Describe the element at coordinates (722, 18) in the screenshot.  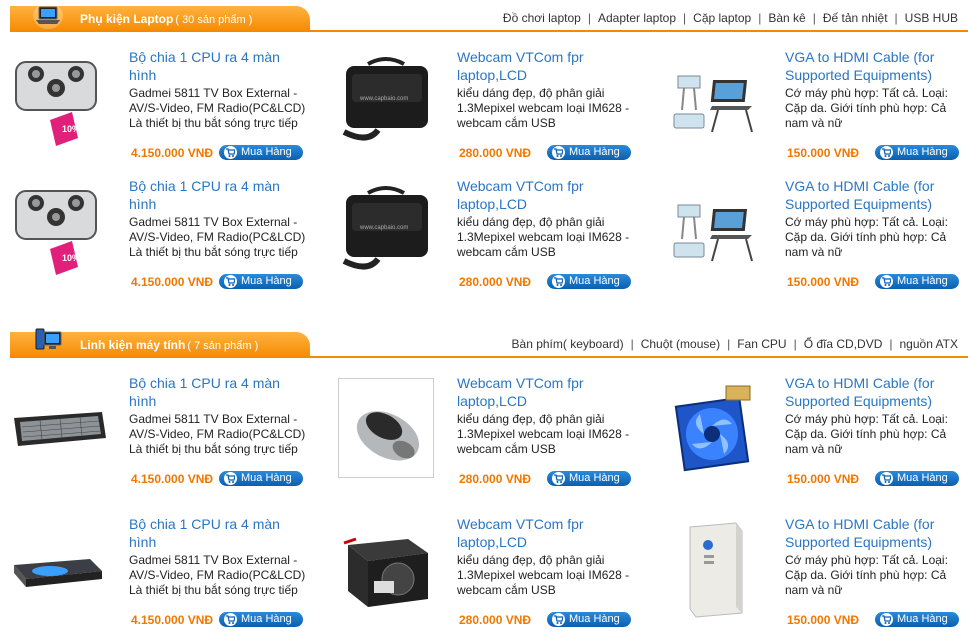
I see `category-link: Cặp laptop` at that location.